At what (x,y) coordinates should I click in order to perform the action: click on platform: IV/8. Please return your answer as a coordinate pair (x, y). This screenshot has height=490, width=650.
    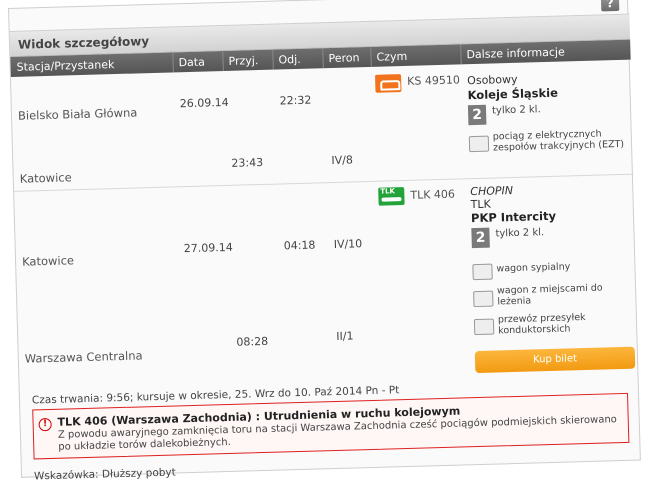
    Looking at the image, I should click on (342, 160).